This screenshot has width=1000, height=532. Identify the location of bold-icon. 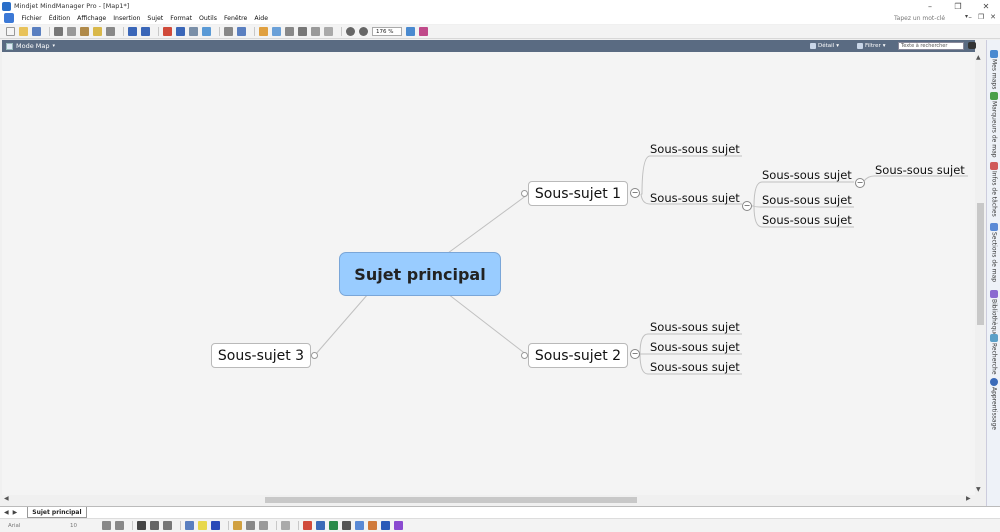
(141, 525).